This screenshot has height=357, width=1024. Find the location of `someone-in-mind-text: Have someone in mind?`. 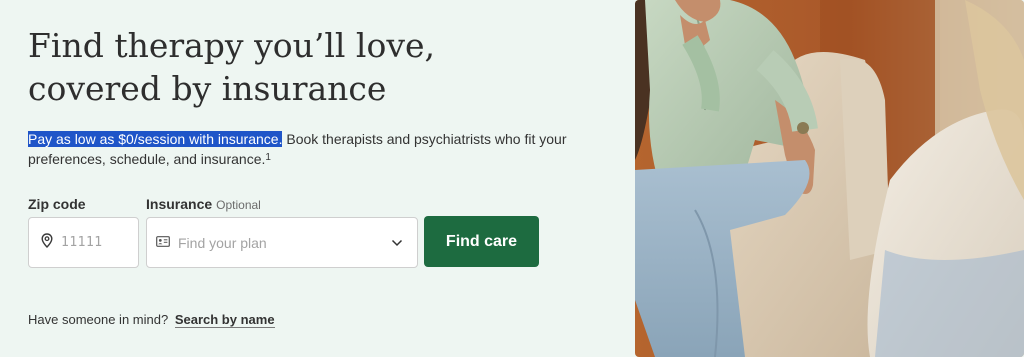

someone-in-mind-text: Have someone in mind? is located at coordinates (98, 319).